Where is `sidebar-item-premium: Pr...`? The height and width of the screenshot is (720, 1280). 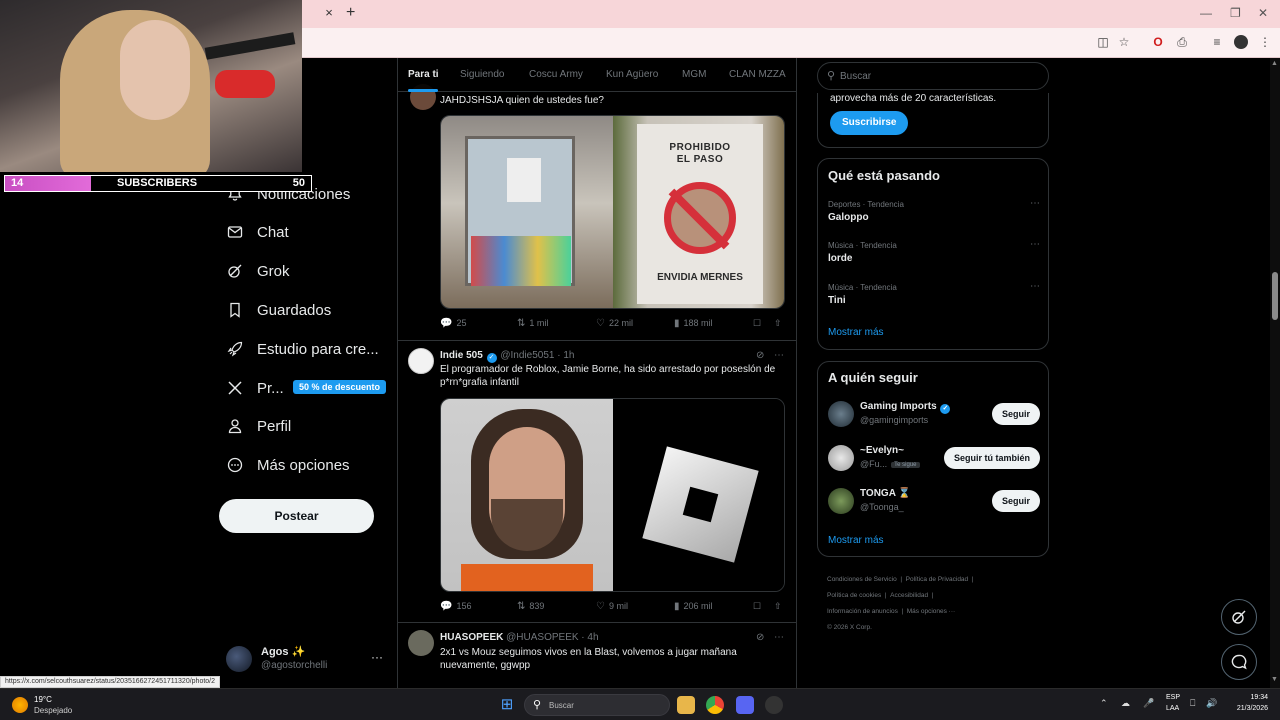
sidebar-item-premium: Pr... is located at coordinates (255, 388).